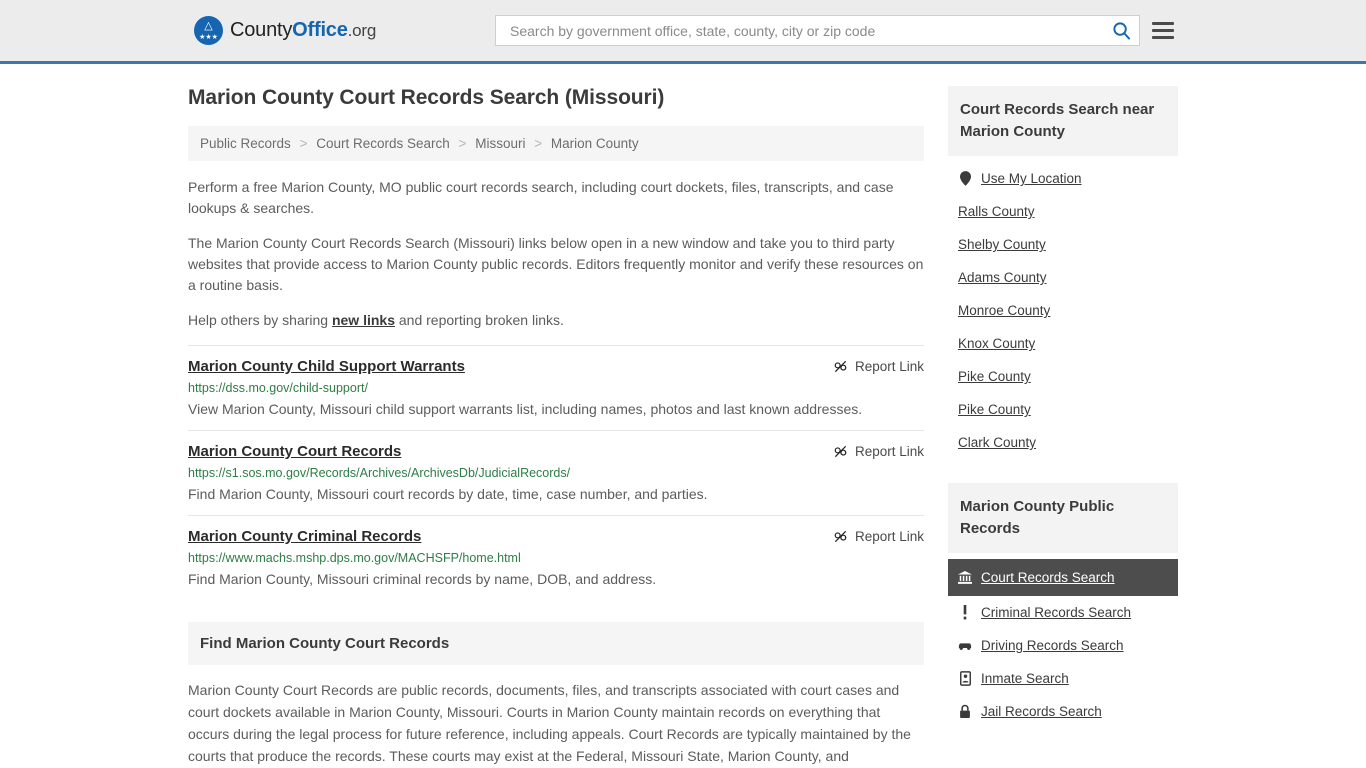 The image size is (1366, 768). I want to click on map-pin-icon, so click(965, 178).